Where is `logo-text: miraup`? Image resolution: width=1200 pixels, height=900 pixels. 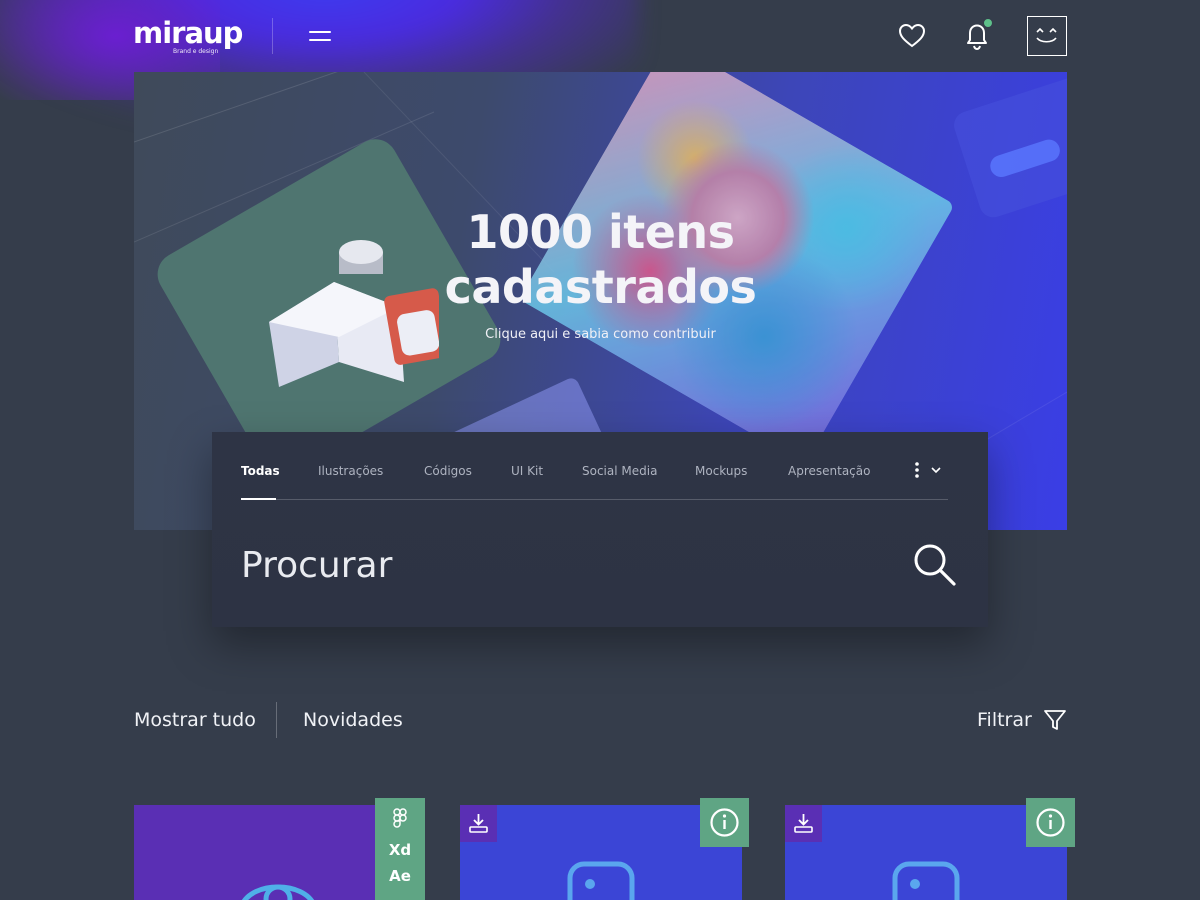 logo-text: miraup is located at coordinates (188, 33).